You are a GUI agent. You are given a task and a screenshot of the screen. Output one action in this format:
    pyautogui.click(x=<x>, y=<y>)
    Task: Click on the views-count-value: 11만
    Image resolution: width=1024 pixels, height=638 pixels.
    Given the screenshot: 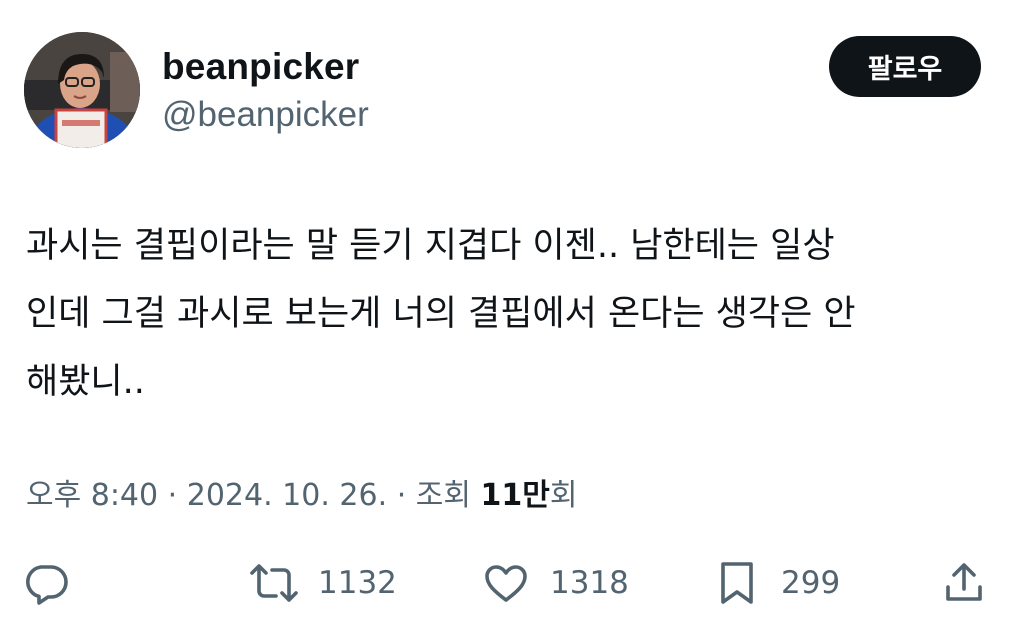 What is the action you would take?
    pyautogui.click(x=515, y=495)
    